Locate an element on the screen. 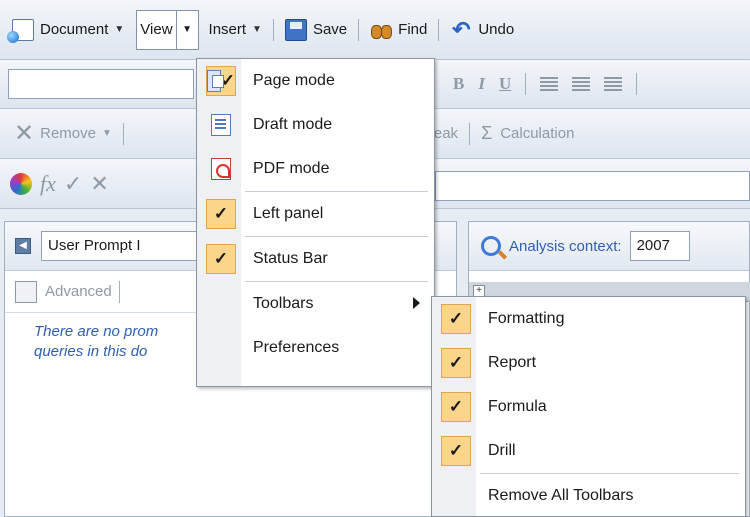 The width and height of the screenshot is (750, 517). binoculars-icon is located at coordinates (381, 30).